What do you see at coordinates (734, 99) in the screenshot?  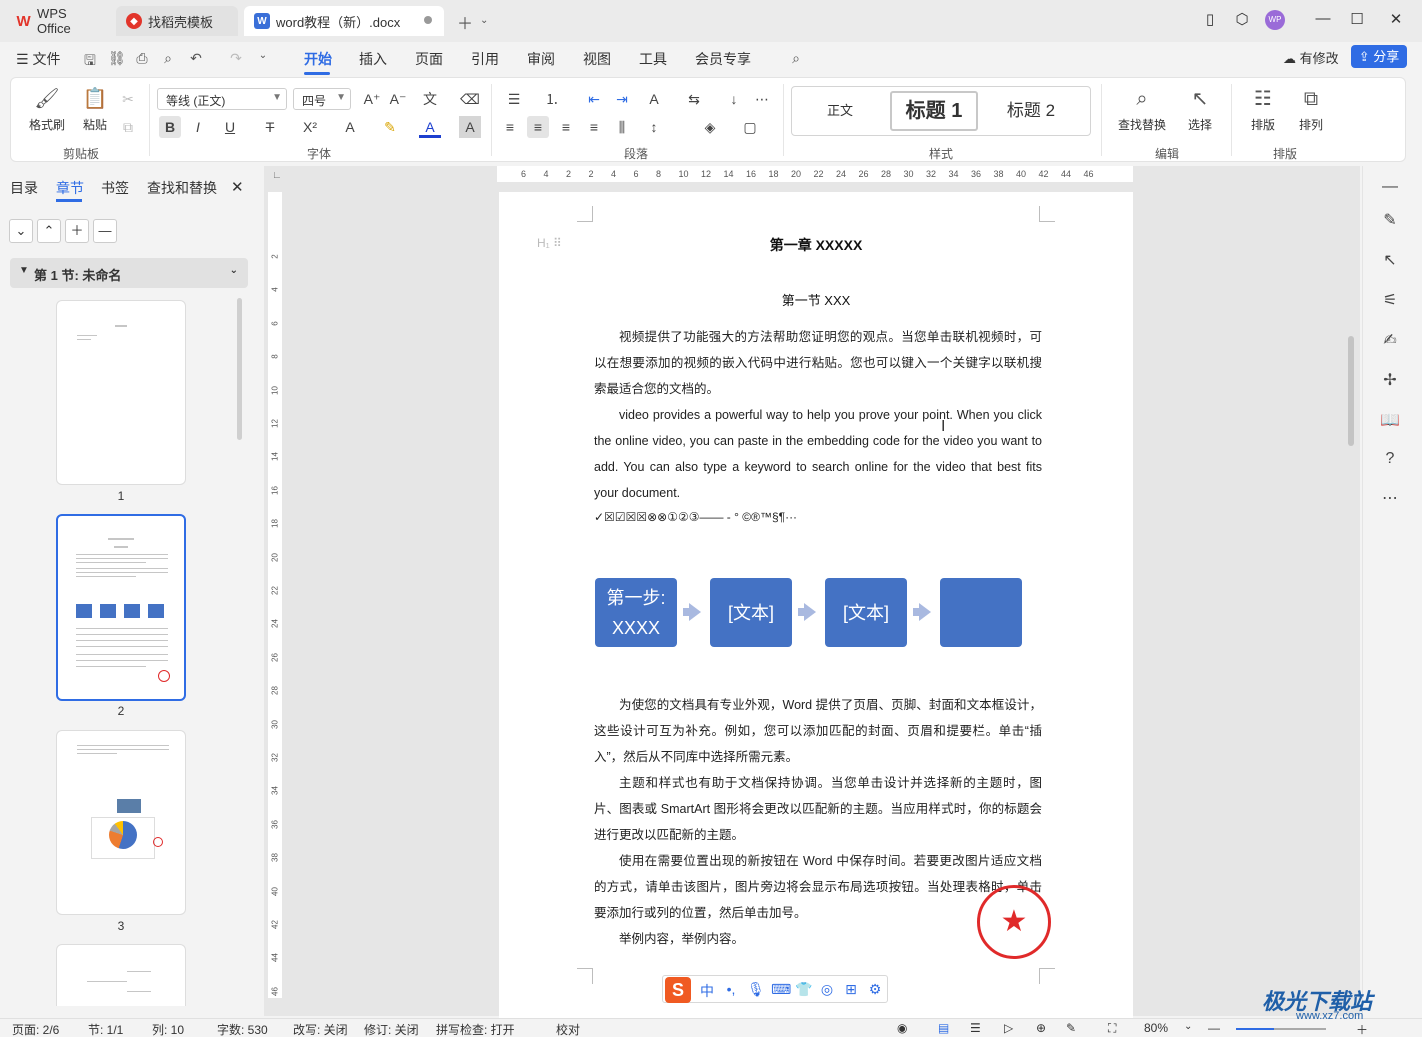 I see `sort-icon: ↓` at bounding box center [734, 99].